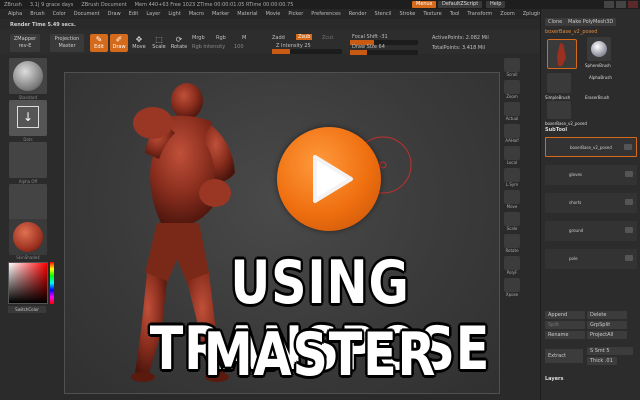  I want to click on play-video-button, so click(329, 179).